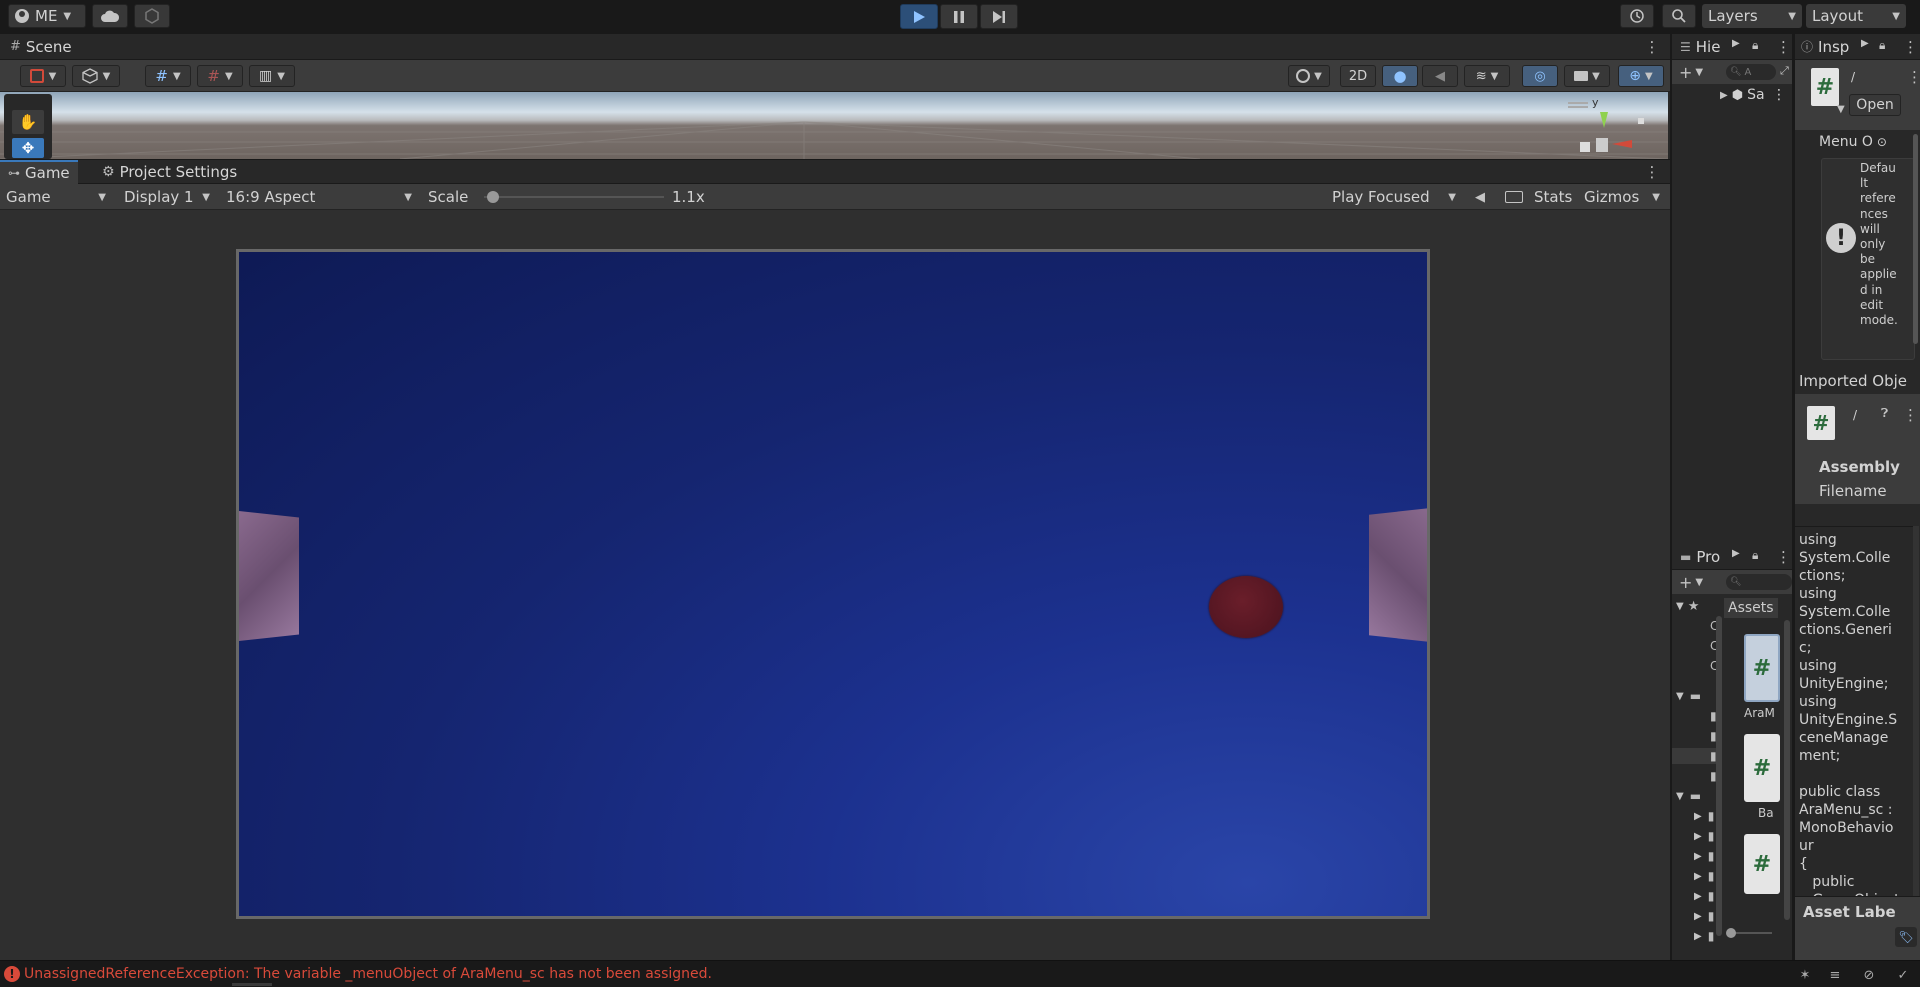  I want to click on tab-inspector: ⓘ Insp, so click(1825, 46).